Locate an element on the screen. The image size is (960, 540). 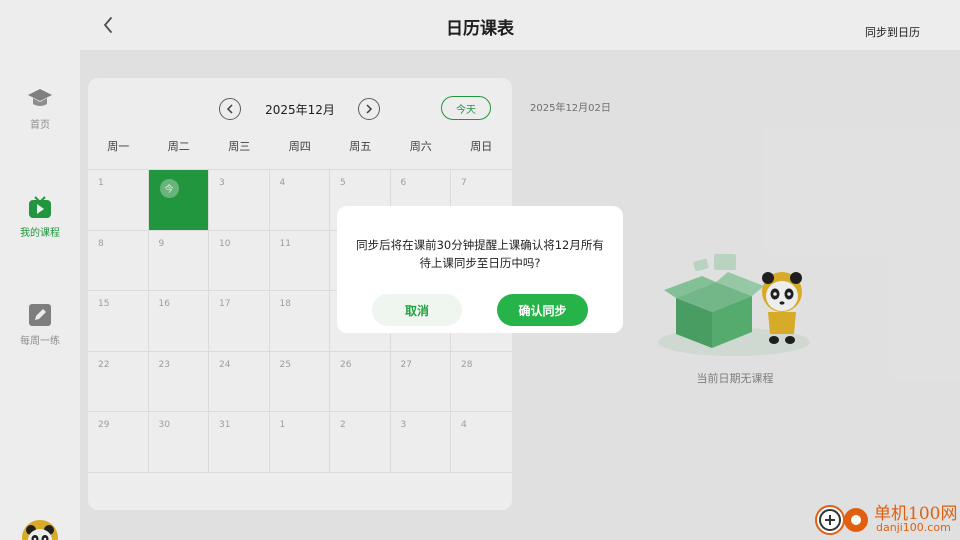
watermark-url: danji100.com is located at coordinates (913, 527).